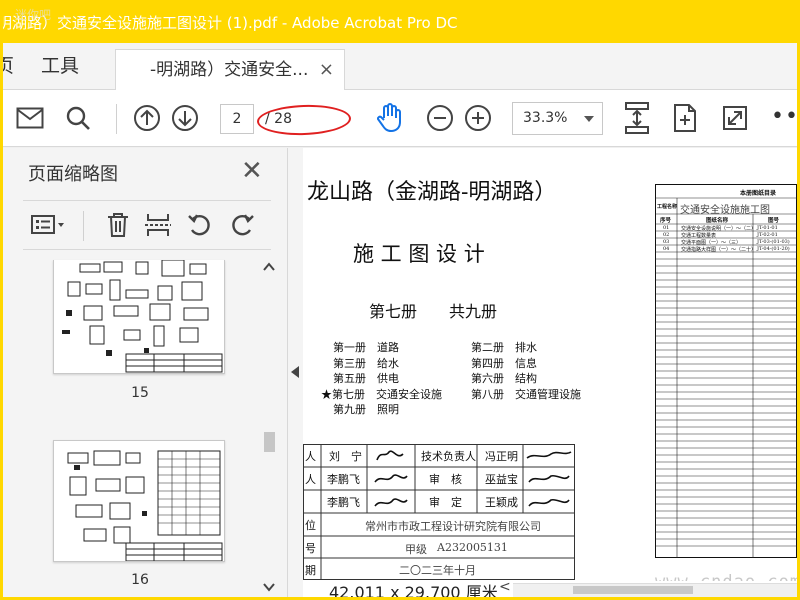 The width and height of the screenshot is (800, 600). Describe the element at coordinates (526, 371) in the screenshot. I see `volume-list-right: 第二册 排水 第四册 信息 第六册 结构 第八册 交通管理设施` at that location.